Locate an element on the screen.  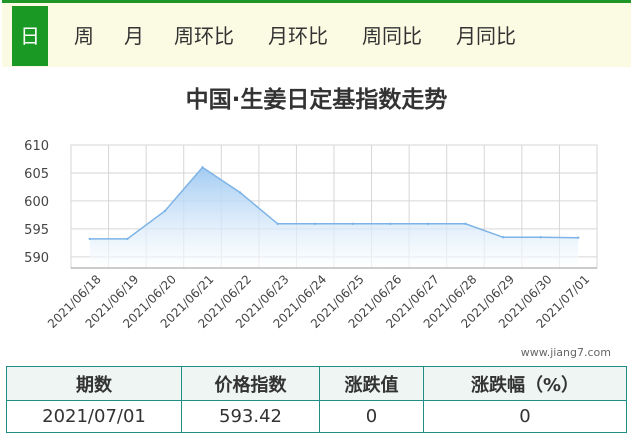
tab-day: 日 is located at coordinates (30, 36).